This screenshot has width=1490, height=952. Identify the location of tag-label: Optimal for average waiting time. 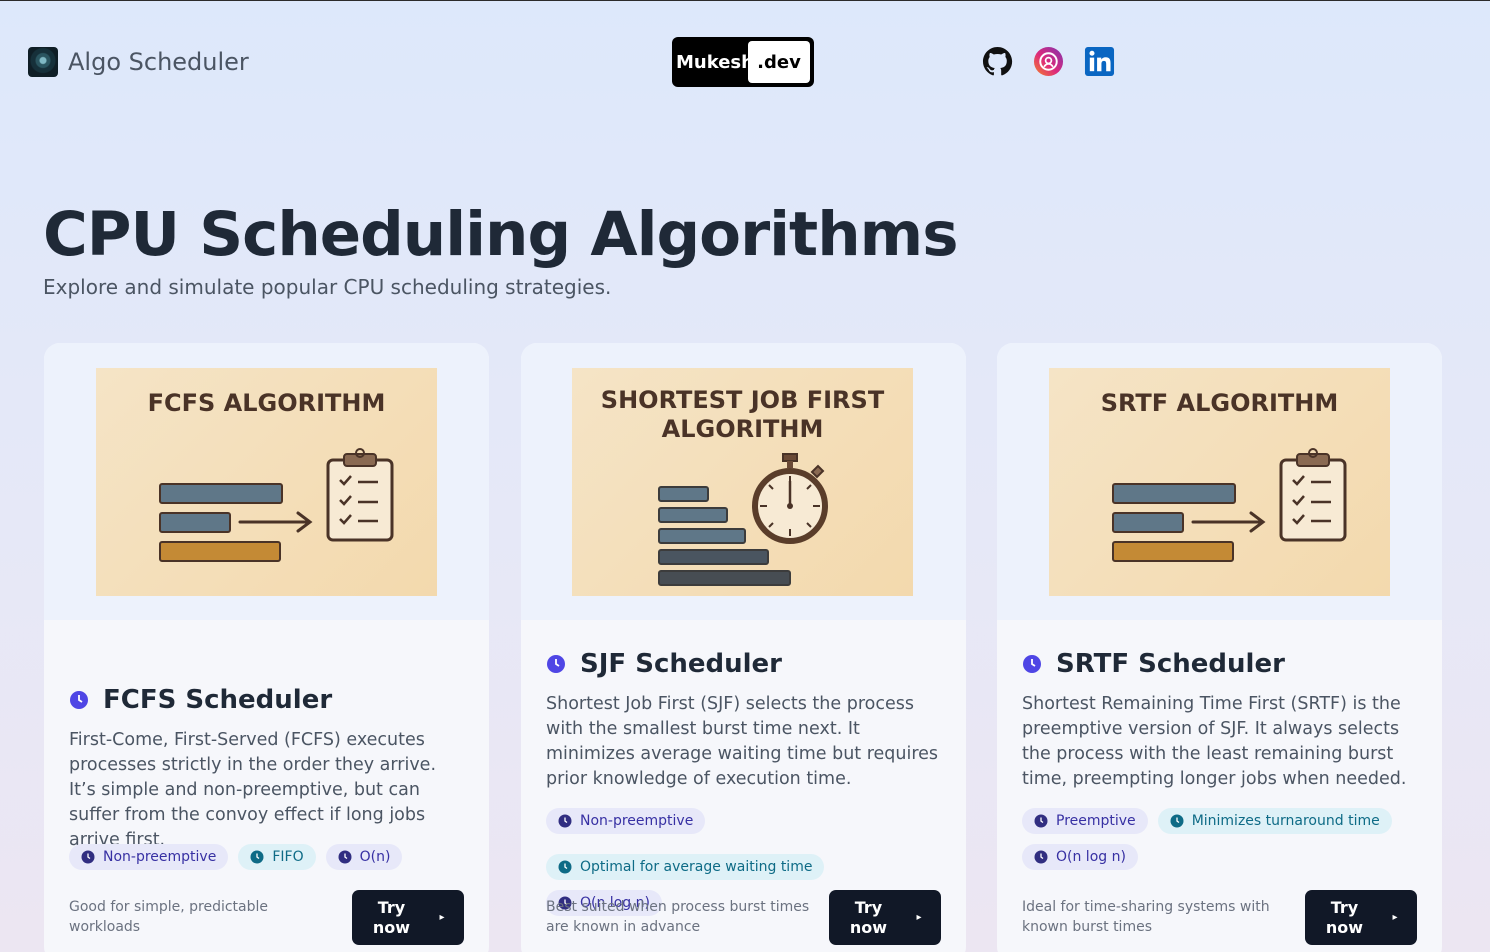
(696, 867).